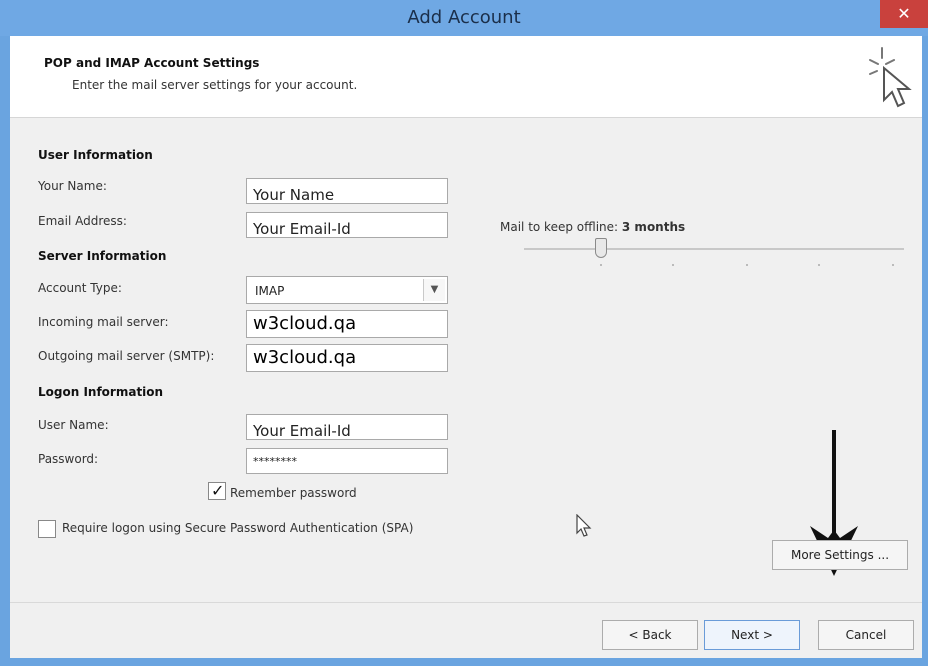 This screenshot has width=928, height=666. I want to click on outgoing-server-input: w3cloud.qa, so click(347, 358).